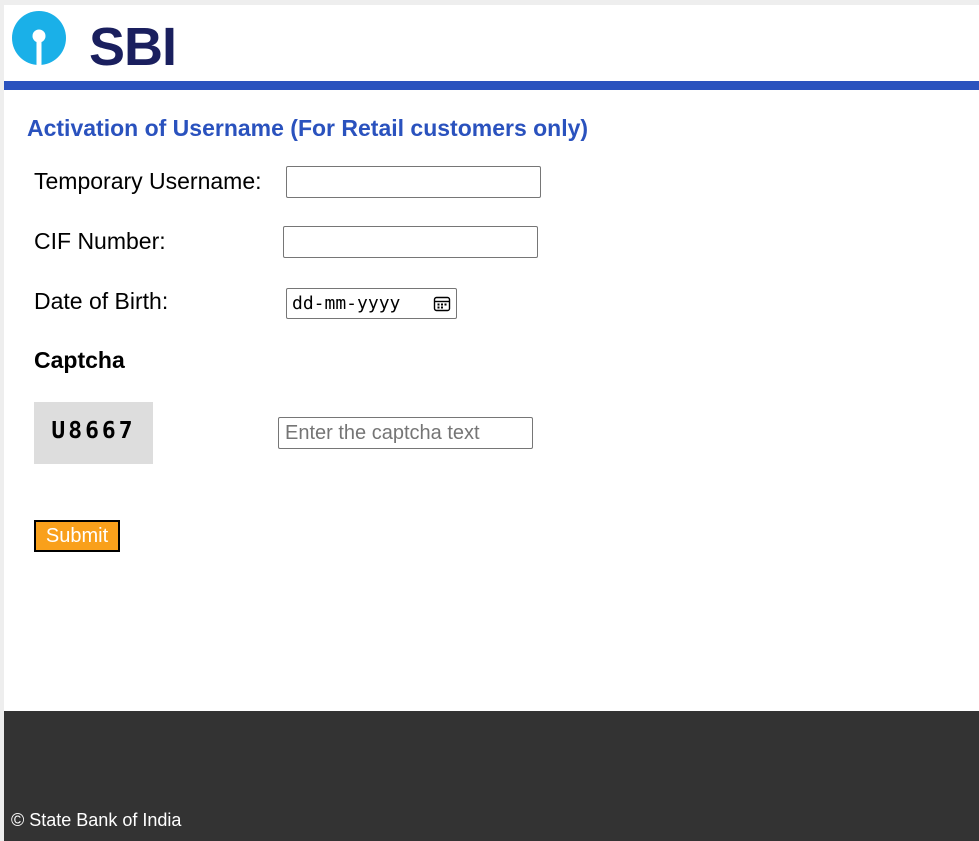  What do you see at coordinates (96, 820) in the screenshot?
I see `copyright-text: © State Bank of India` at bounding box center [96, 820].